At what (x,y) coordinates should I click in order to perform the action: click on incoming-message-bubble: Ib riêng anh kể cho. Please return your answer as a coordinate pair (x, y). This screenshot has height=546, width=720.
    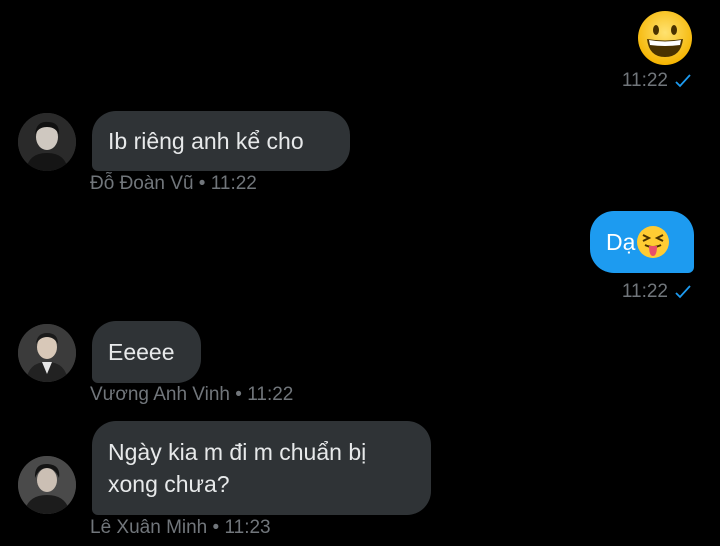
    Looking at the image, I should click on (221, 141).